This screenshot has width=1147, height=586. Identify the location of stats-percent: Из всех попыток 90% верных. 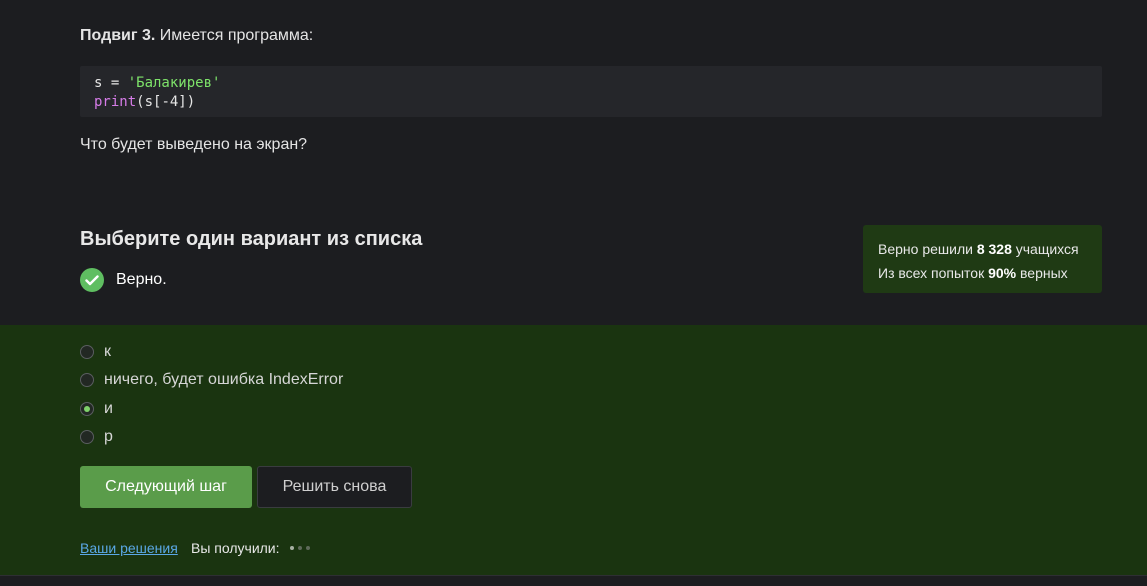
(982, 273).